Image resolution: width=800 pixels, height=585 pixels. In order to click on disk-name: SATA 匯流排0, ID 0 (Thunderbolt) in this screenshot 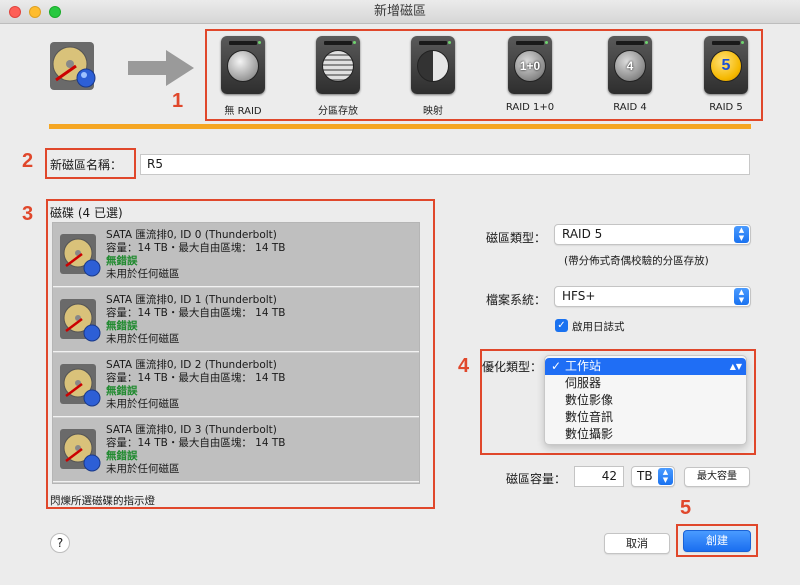, I will do `click(191, 235)`.